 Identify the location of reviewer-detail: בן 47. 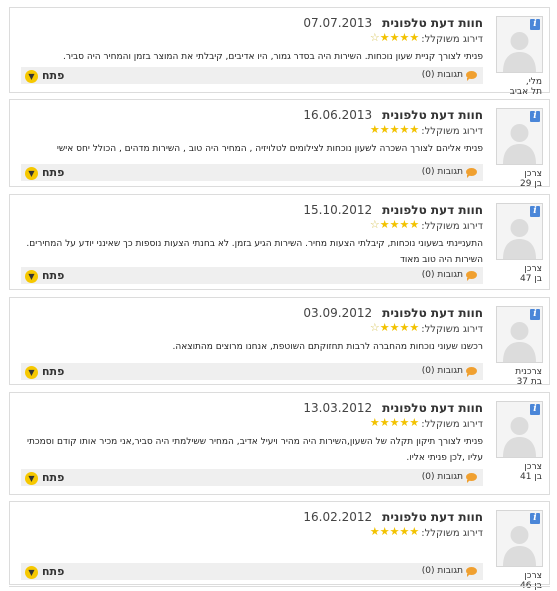
(531, 279).